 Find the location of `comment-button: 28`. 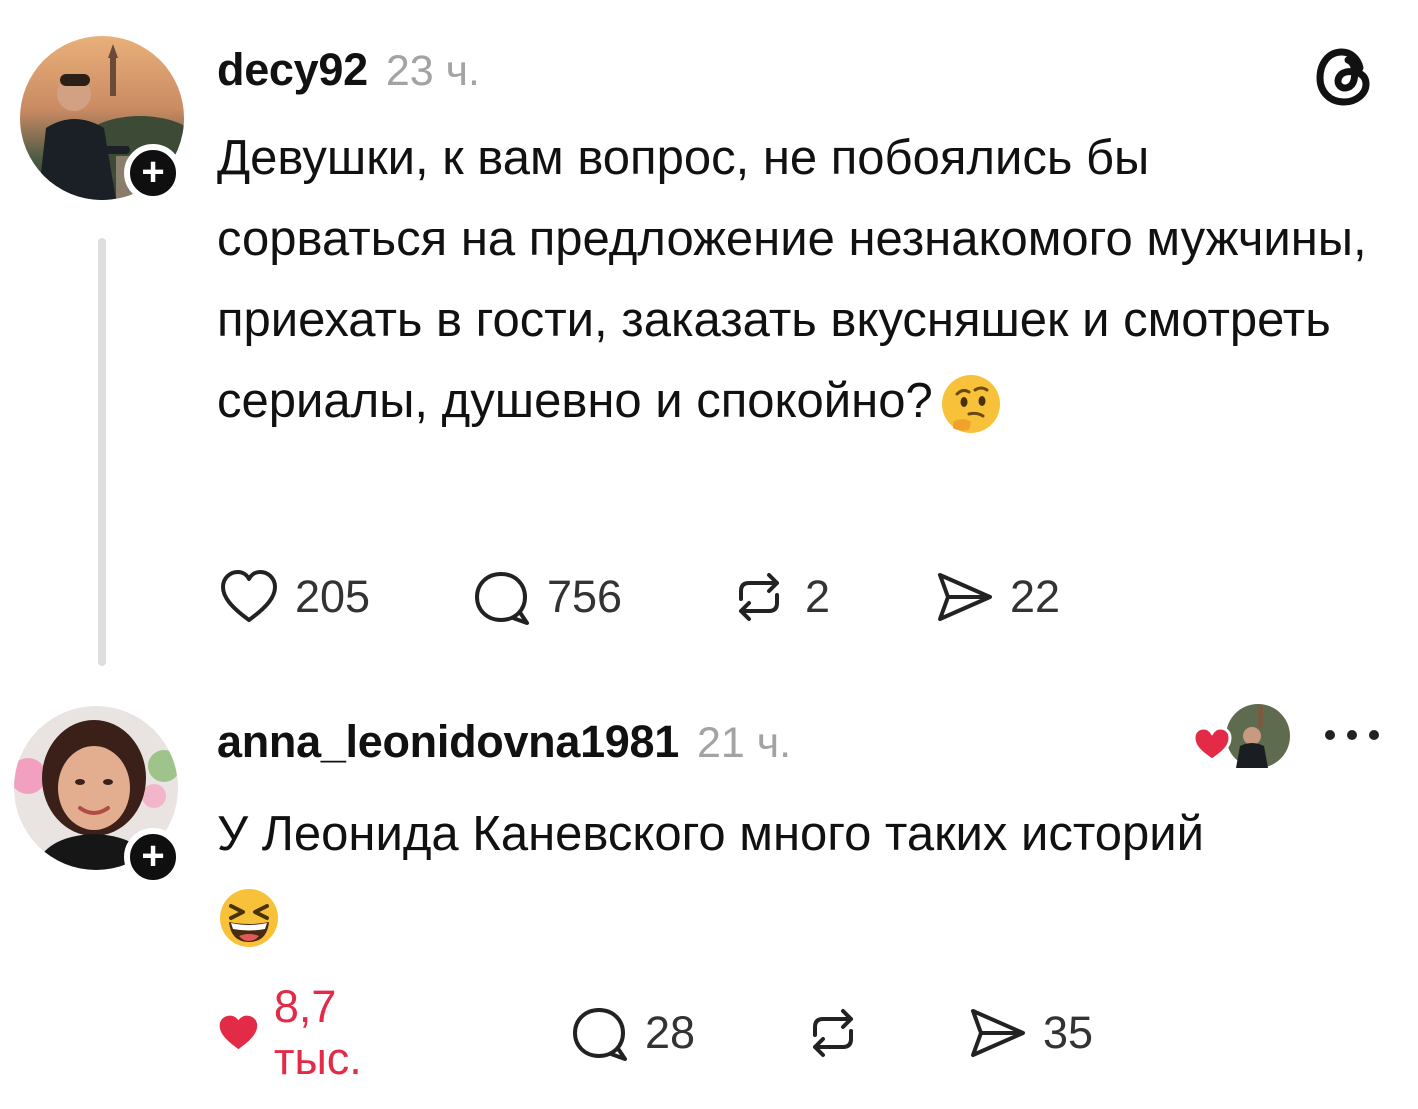

comment-button: 28 is located at coordinates (631, 1033).